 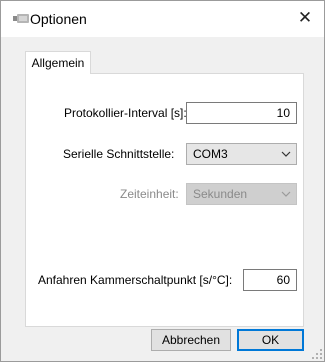 What do you see at coordinates (305, 18) in the screenshot?
I see `close-icon: ✕` at bounding box center [305, 18].